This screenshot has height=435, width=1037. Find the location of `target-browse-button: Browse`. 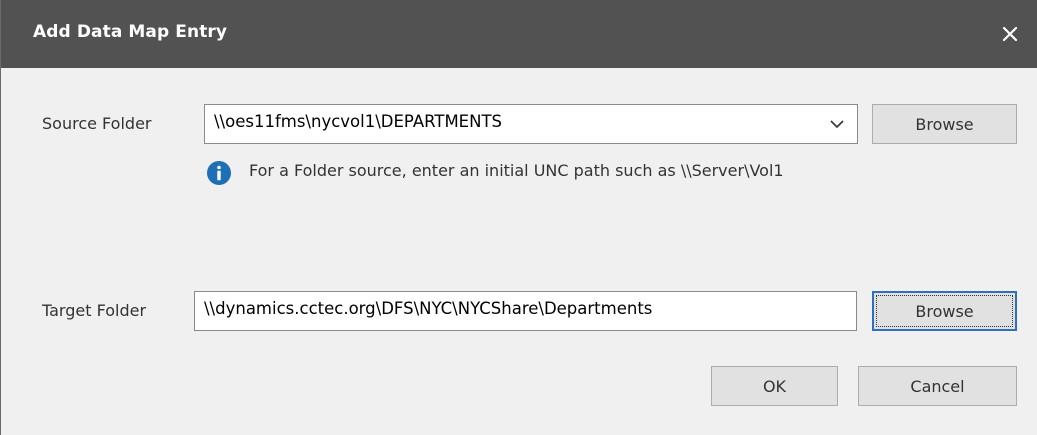

target-browse-button: Browse is located at coordinates (944, 311).